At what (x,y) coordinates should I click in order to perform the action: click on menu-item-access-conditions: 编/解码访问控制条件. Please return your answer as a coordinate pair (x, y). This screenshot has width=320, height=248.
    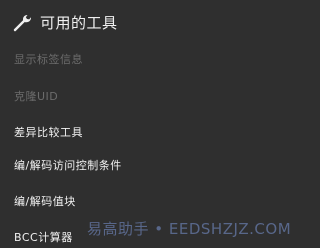
    Looking at the image, I should click on (68, 165).